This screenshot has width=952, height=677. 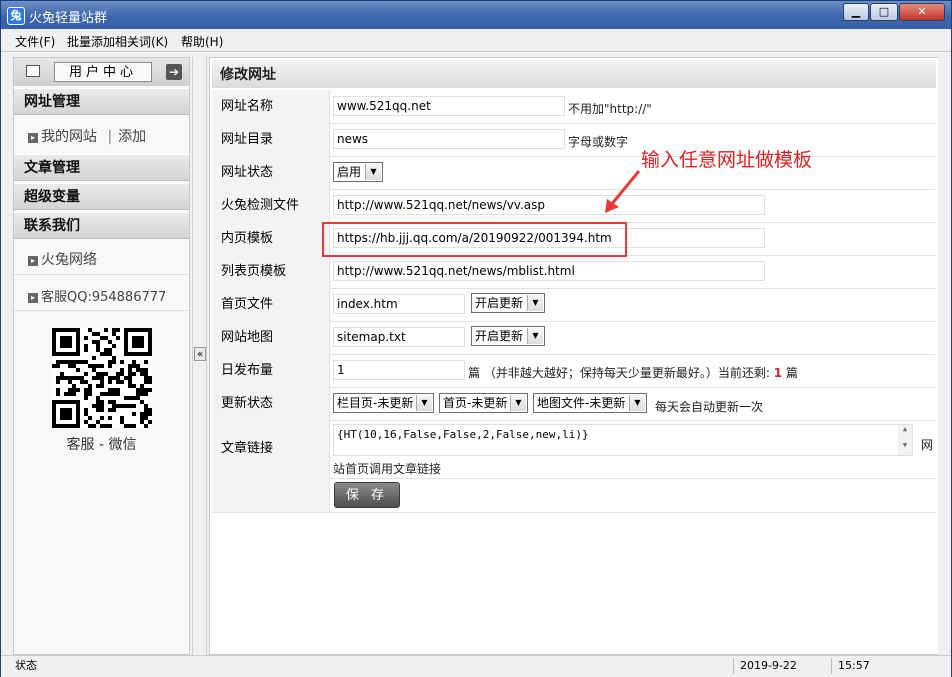 I want to click on list-template-input: http://www.521qq.net/news/mblist.html, so click(x=549, y=271).